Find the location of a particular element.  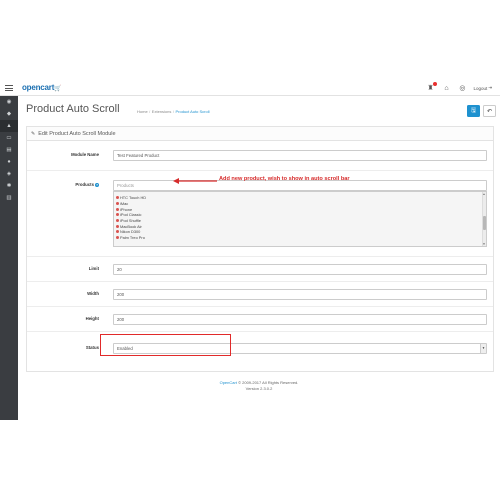

help-icon: ? is located at coordinates (97, 185).